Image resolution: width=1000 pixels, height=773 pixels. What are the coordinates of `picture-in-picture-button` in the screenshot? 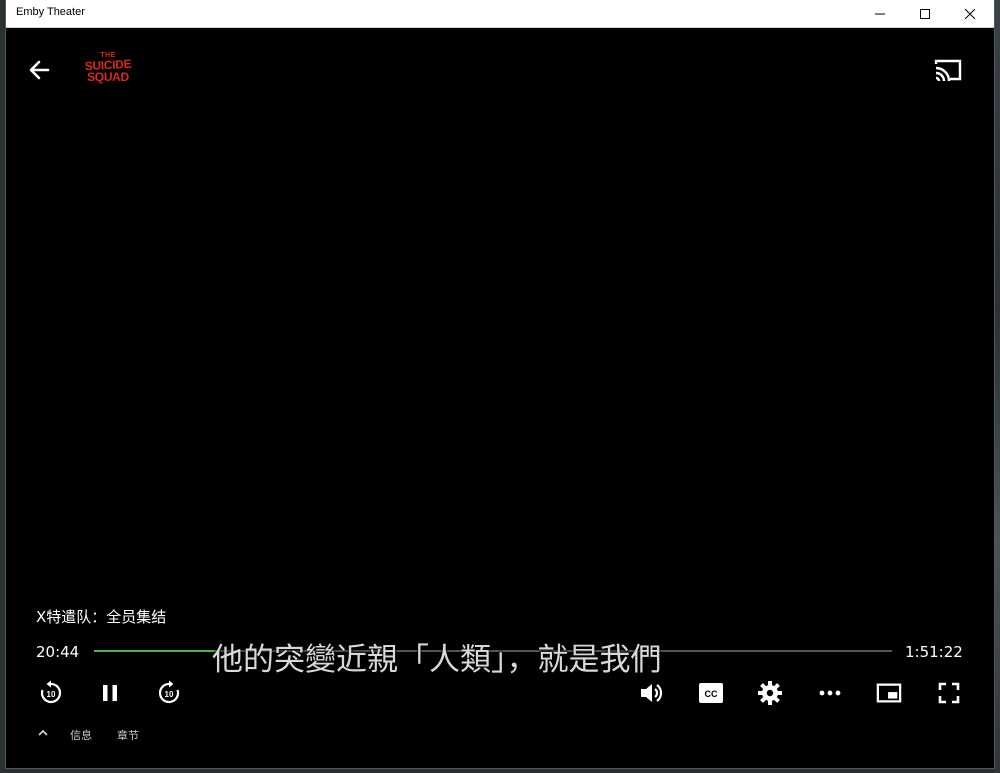 It's located at (889, 693).